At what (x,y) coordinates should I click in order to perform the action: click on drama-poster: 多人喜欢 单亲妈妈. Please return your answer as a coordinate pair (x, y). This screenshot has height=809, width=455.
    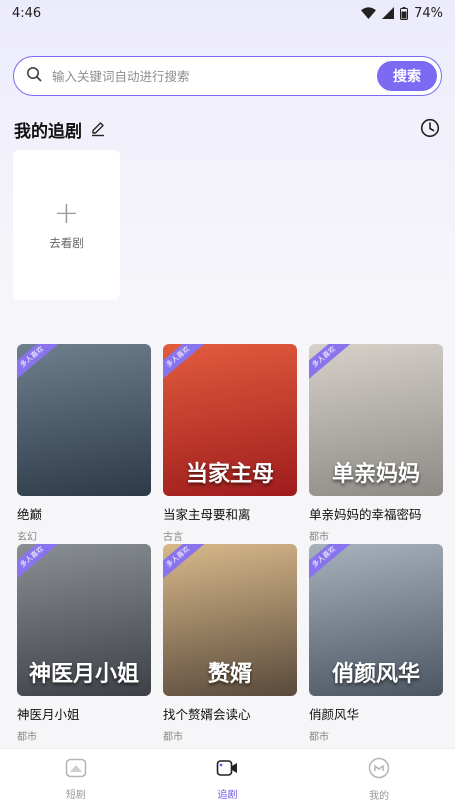
    Looking at the image, I should click on (376, 420).